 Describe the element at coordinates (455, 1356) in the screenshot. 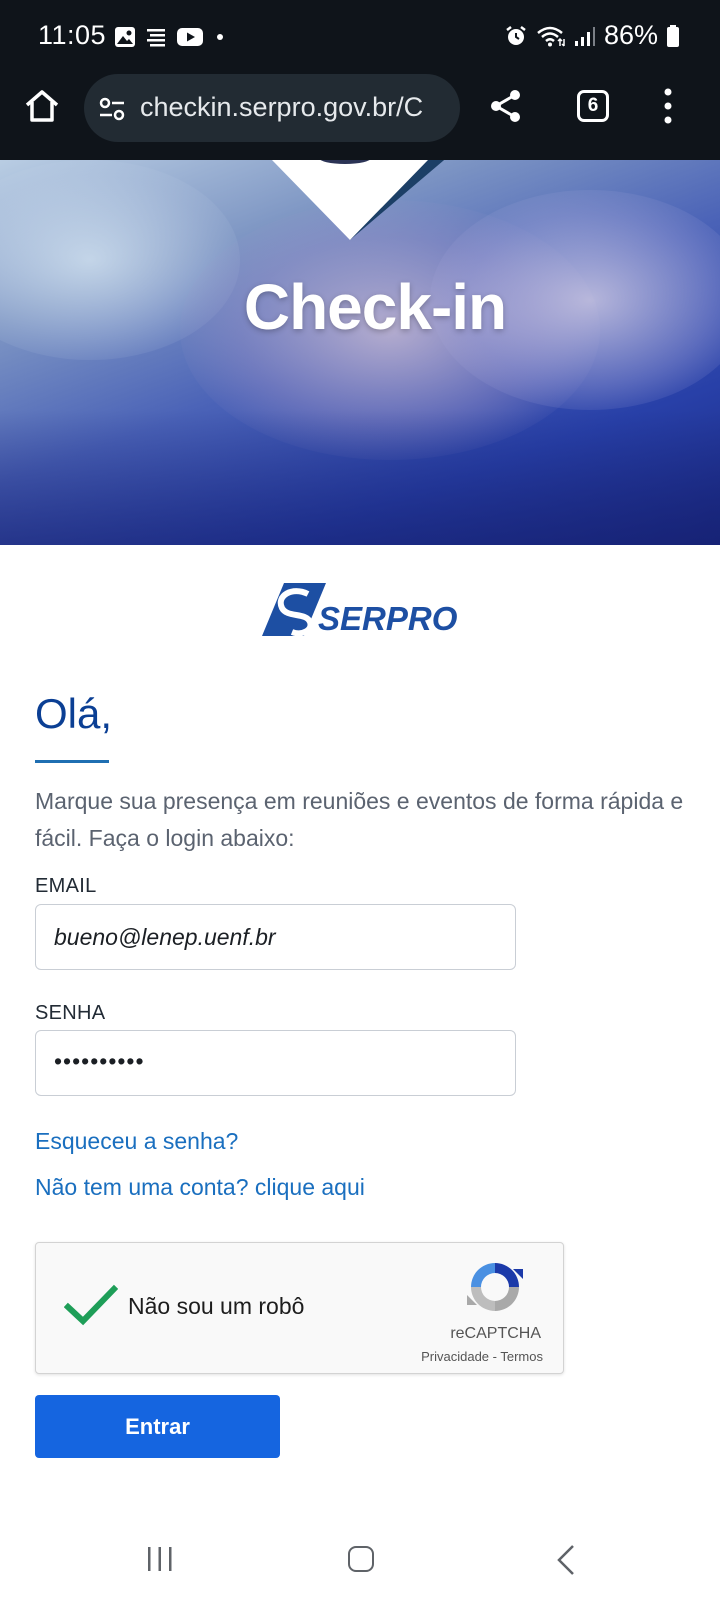

I see `privacy-link: Privacidade` at that location.